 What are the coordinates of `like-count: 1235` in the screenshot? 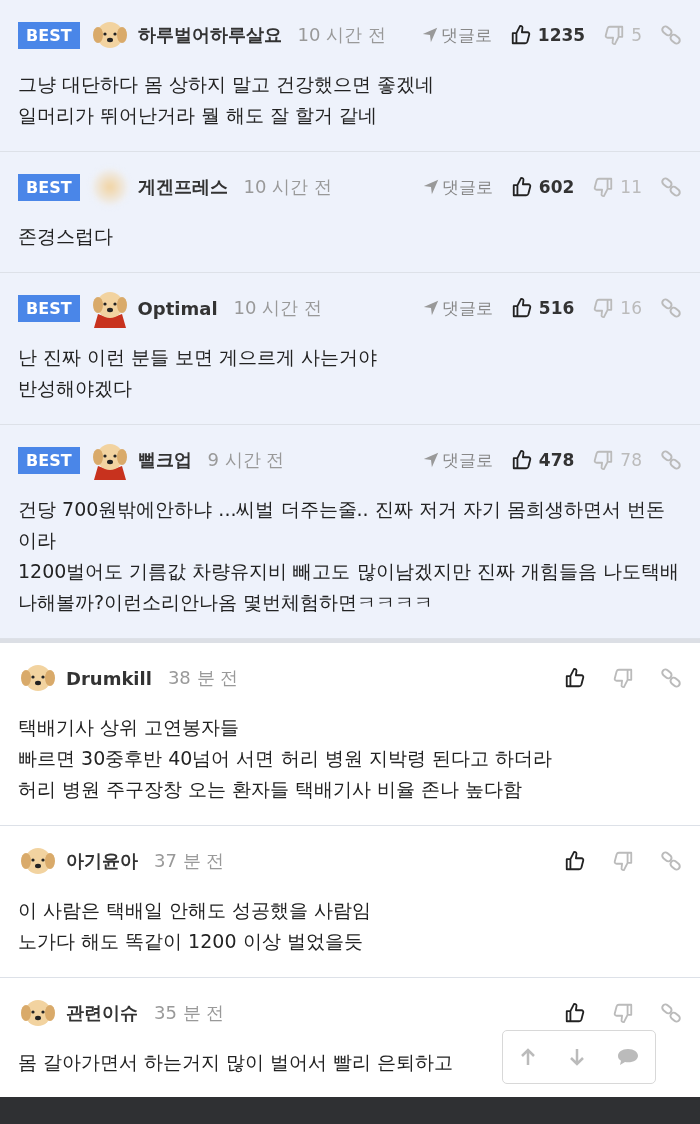 It's located at (561, 35).